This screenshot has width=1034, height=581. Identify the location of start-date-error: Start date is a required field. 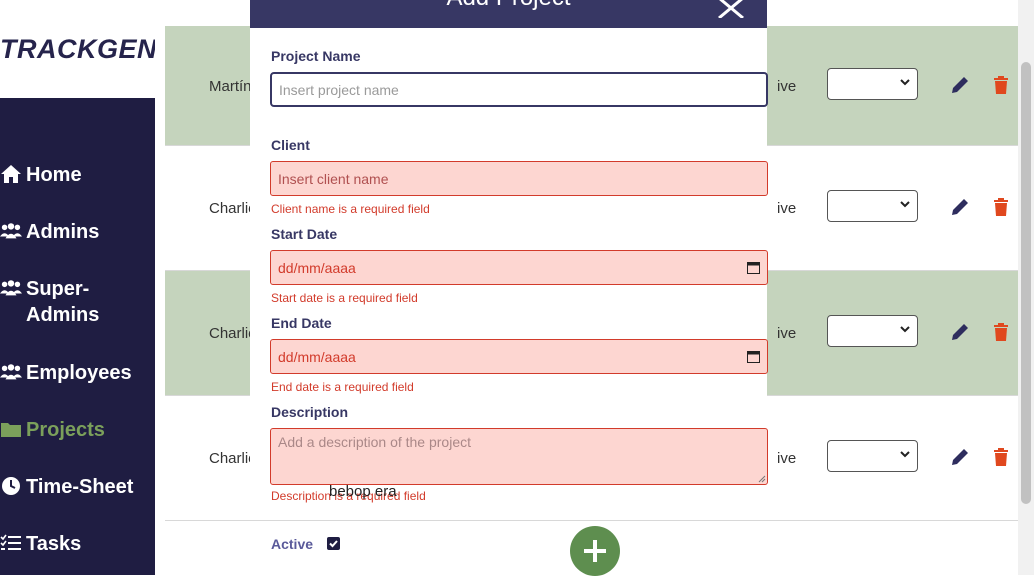
(344, 298).